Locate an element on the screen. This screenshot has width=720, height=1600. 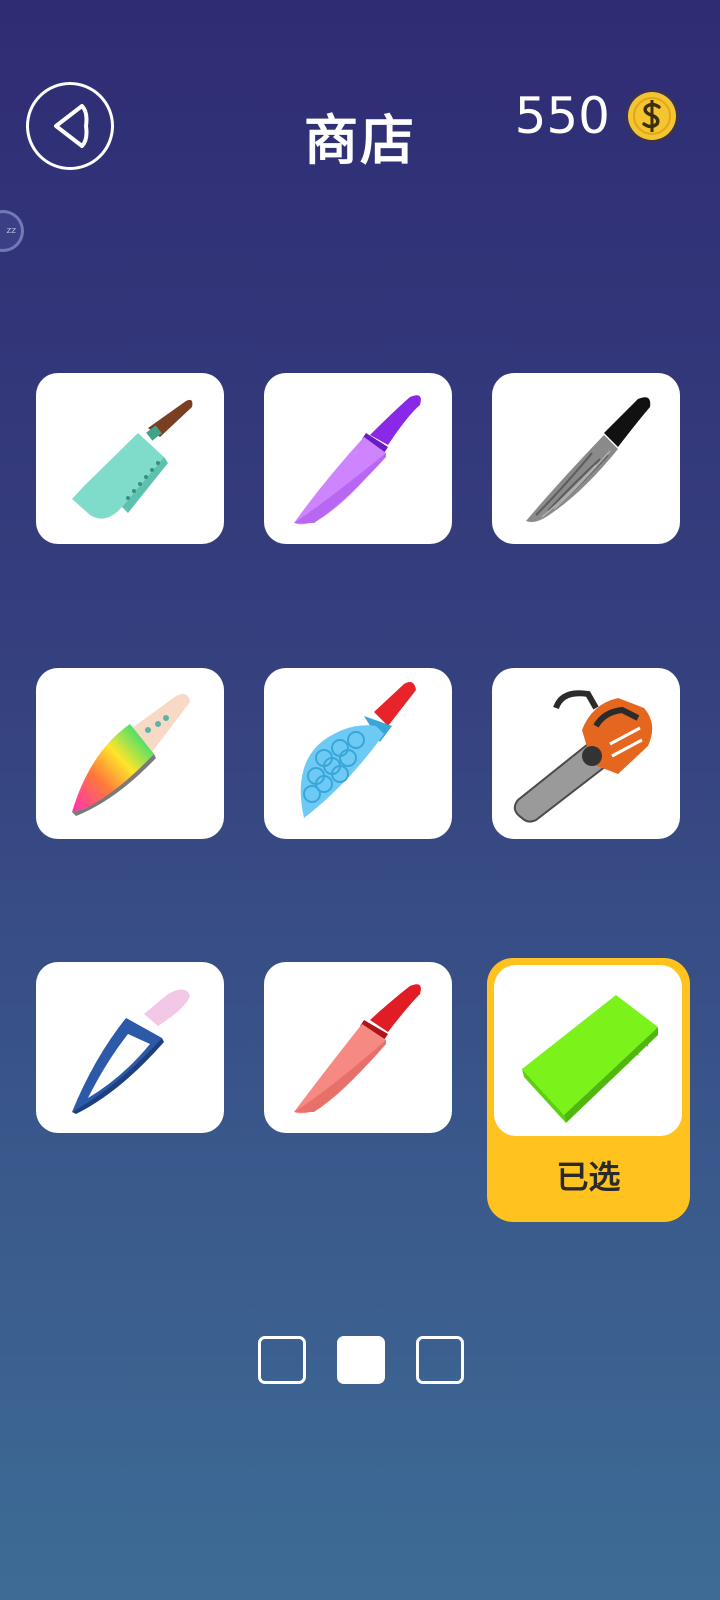
shop-item-green-ruler-blade-selected: 已选 is located at coordinates (588, 1090).